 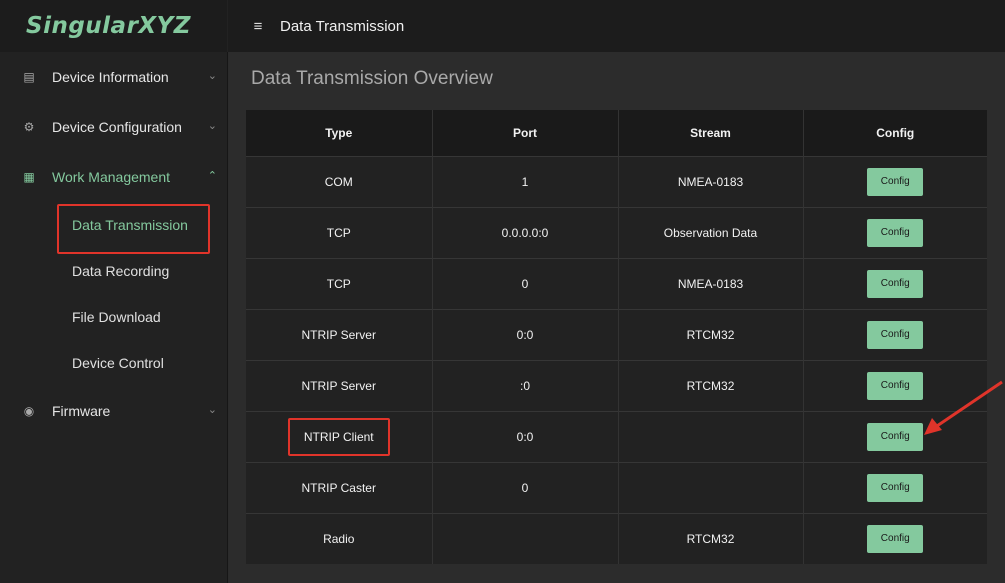 I want to click on gear-icon: ⚙, so click(x=29, y=127).